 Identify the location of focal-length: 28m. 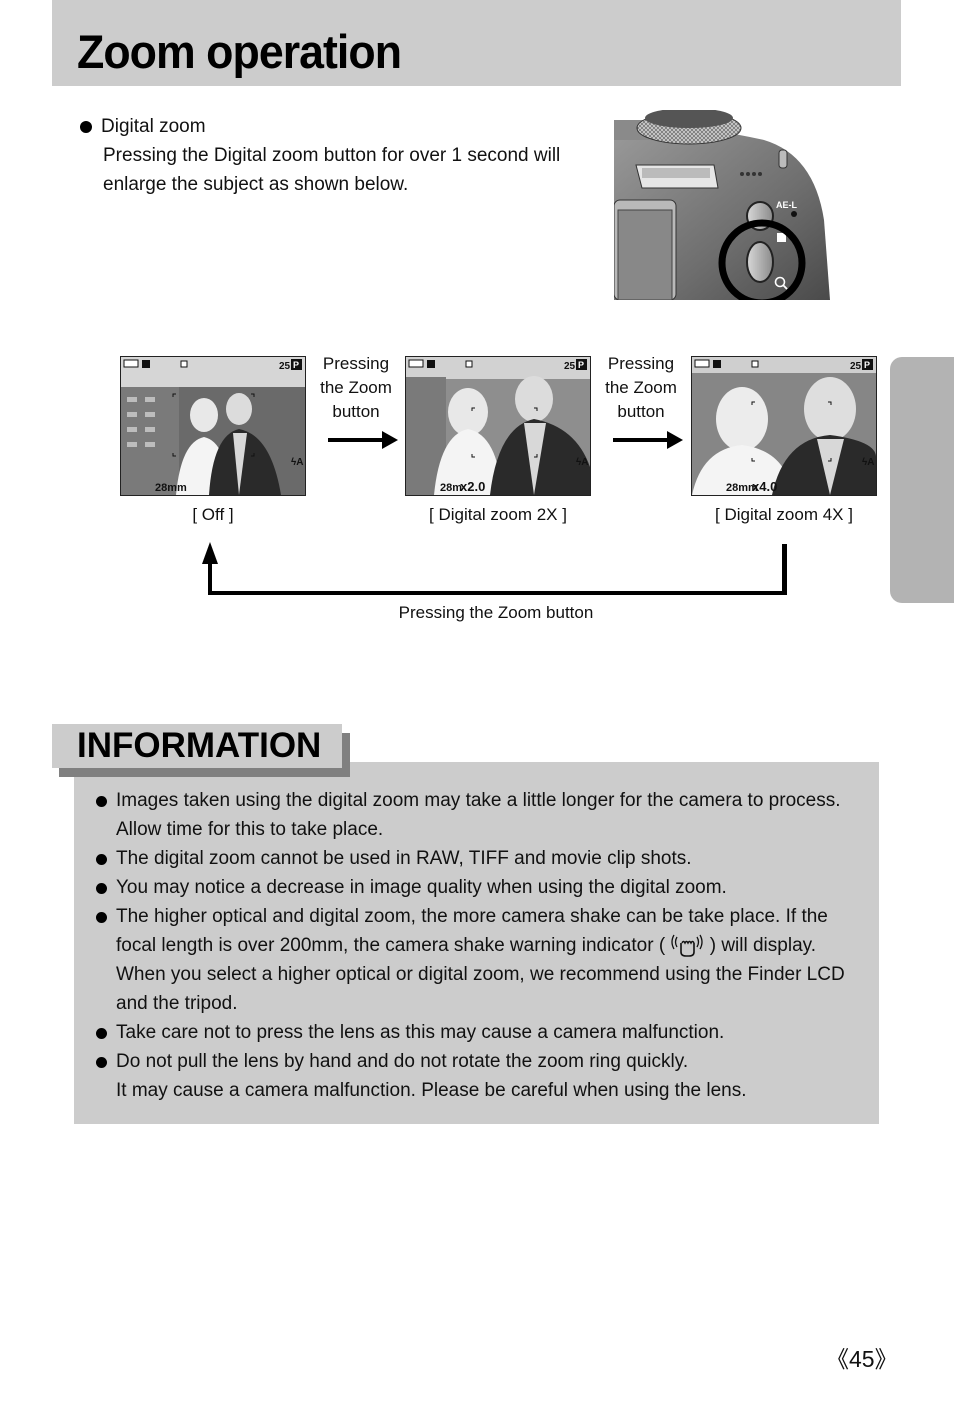
(451, 488).